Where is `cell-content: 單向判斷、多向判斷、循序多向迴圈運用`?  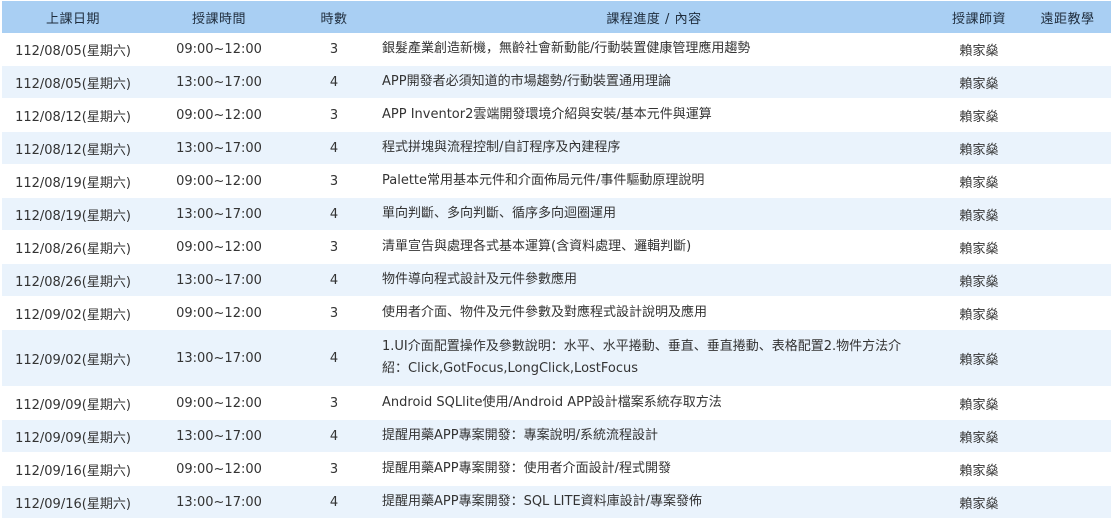
cell-content: 單向判斷、多向判斷、循序多向迴圈運用 is located at coordinates (654, 214).